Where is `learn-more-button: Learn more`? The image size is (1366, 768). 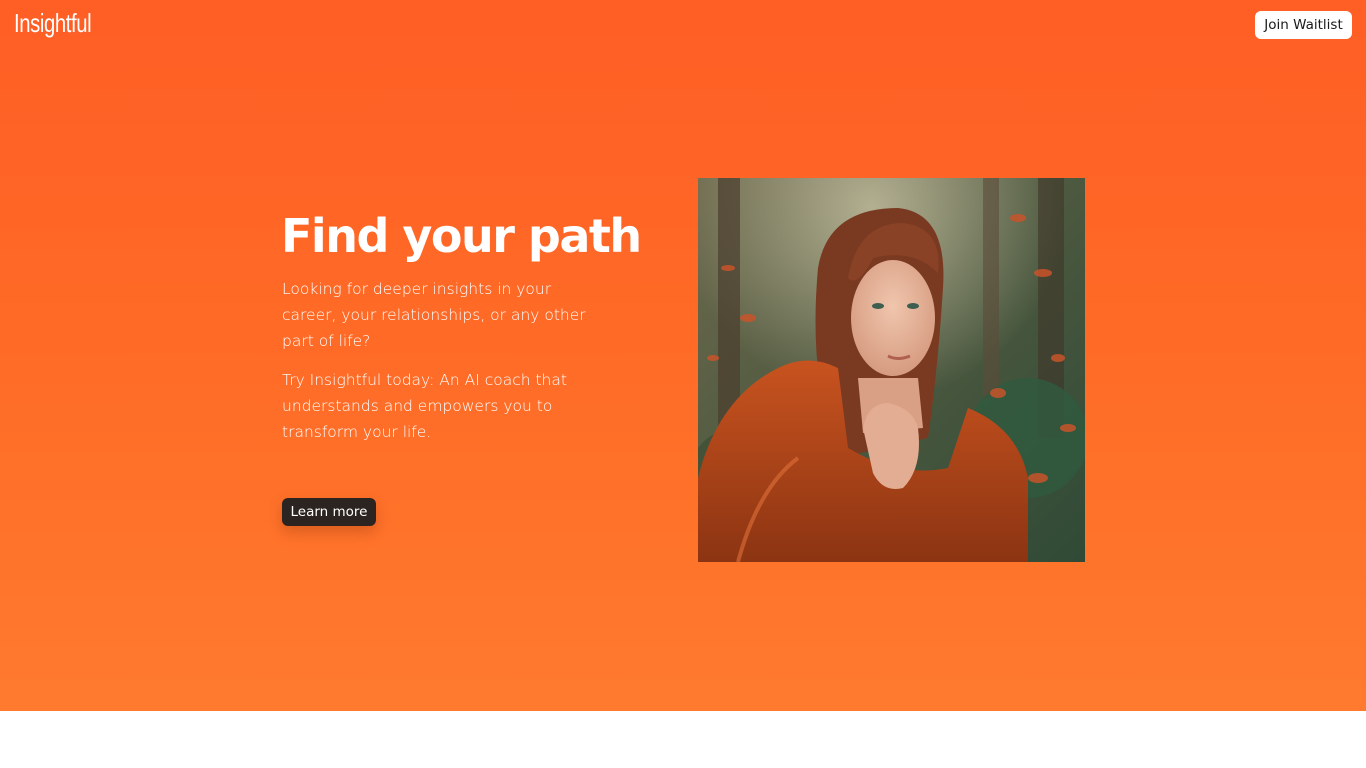 learn-more-button: Learn more is located at coordinates (329, 512).